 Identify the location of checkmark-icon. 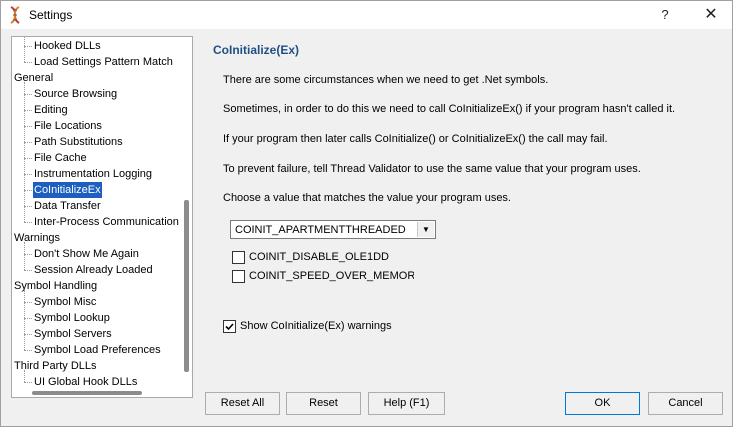
(229, 327).